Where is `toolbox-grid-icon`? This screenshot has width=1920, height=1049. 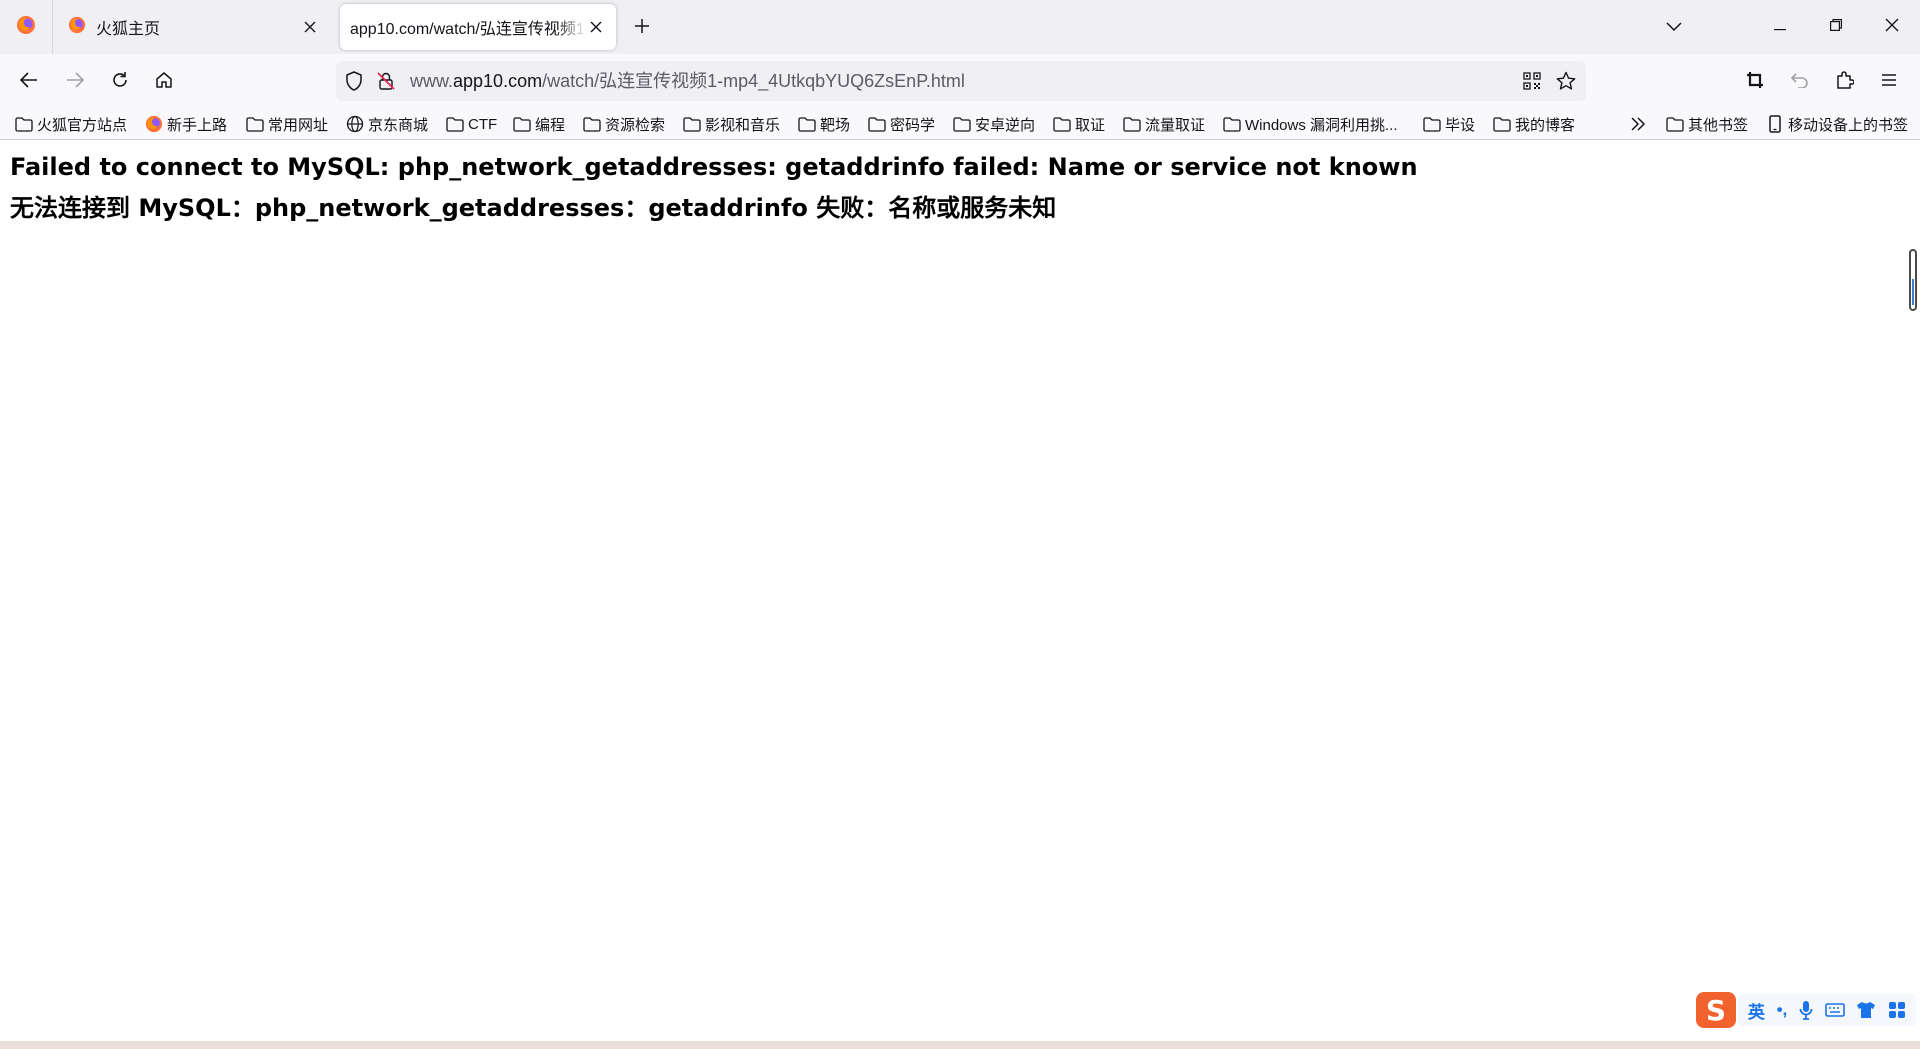
toolbox-grid-icon is located at coordinates (1897, 1010).